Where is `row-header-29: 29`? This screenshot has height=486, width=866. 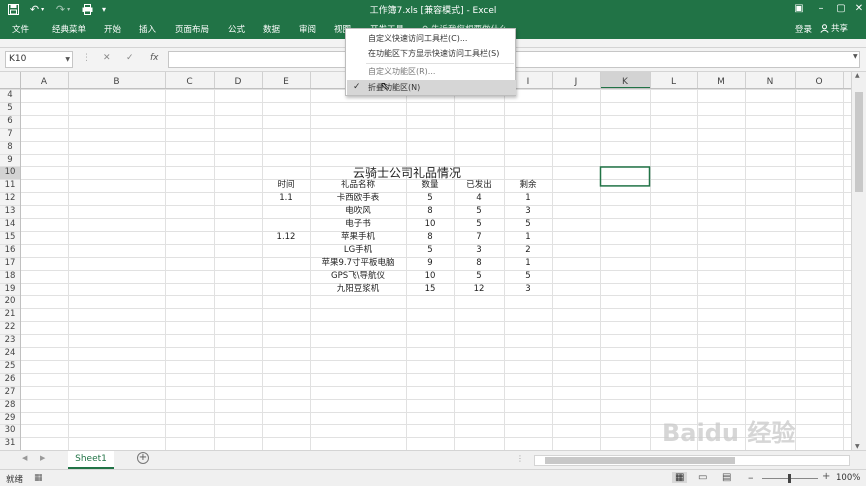
row-header-29: 29 is located at coordinates (10, 418).